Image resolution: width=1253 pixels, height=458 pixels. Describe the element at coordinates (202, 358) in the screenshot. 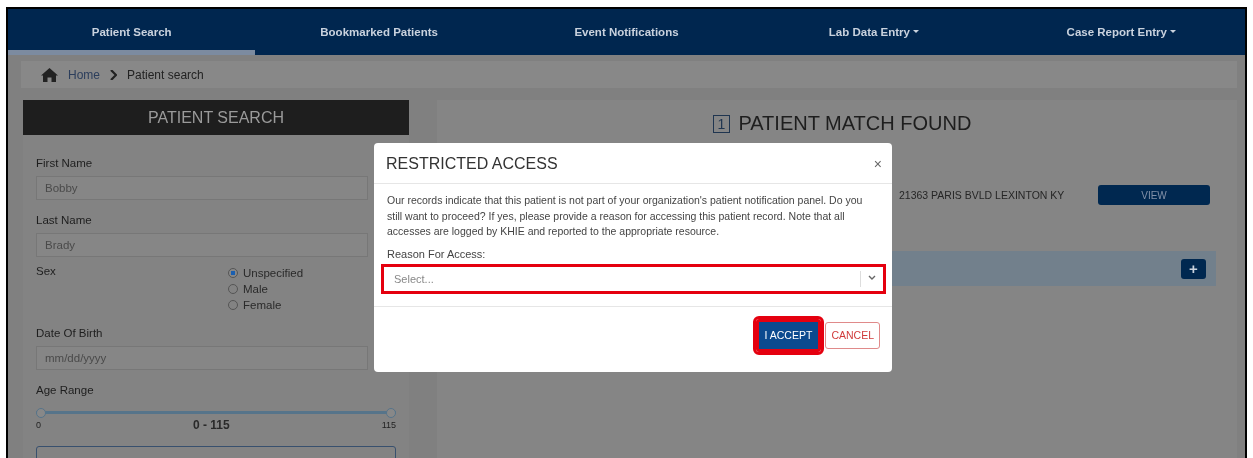

I see `date-field: mm/dd/yyyy` at that location.